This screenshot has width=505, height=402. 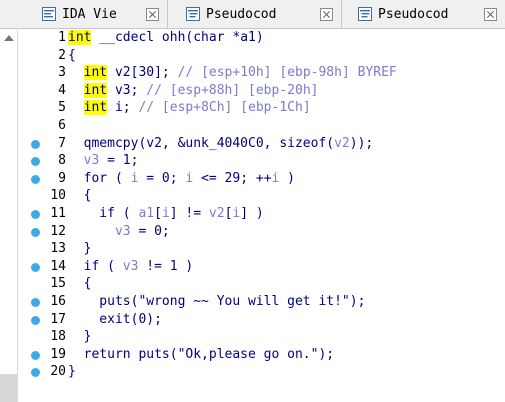 I want to click on code-token: a1, so click(x=146, y=213).